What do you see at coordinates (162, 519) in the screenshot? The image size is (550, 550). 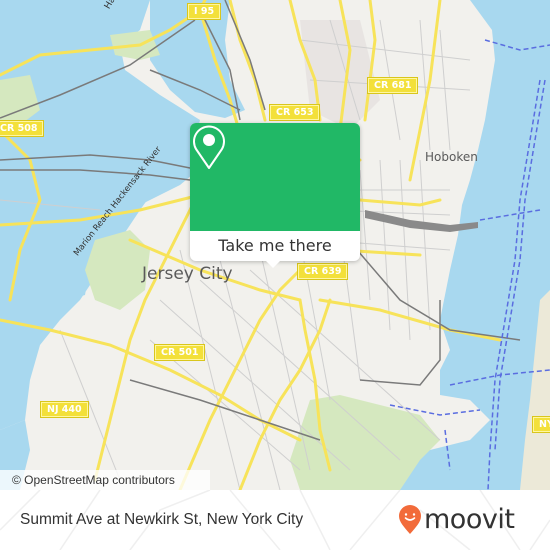 I see `stop-title: Summit Ave at Newkirk St, New York City` at bounding box center [162, 519].